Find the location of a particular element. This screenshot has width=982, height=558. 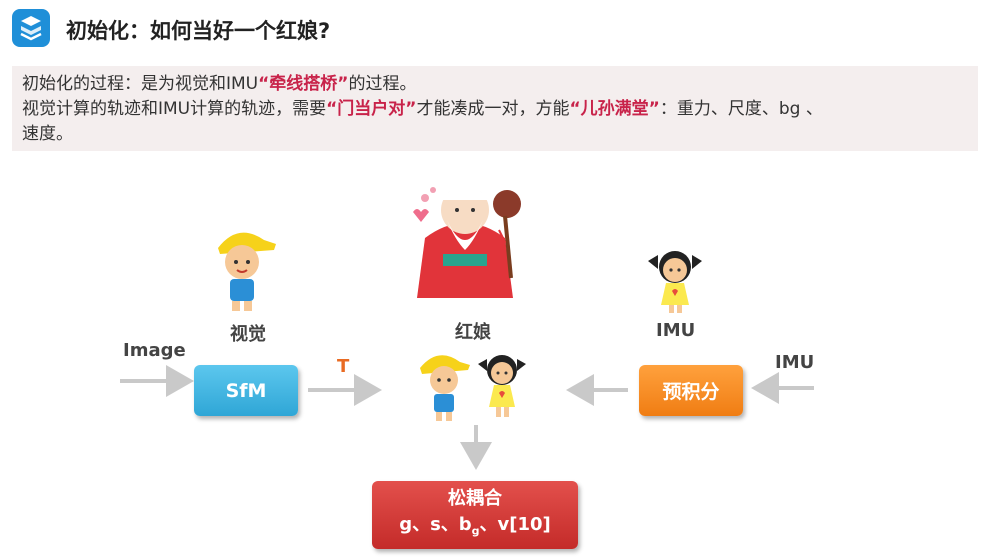

label-image-input: Image is located at coordinates (154, 350).